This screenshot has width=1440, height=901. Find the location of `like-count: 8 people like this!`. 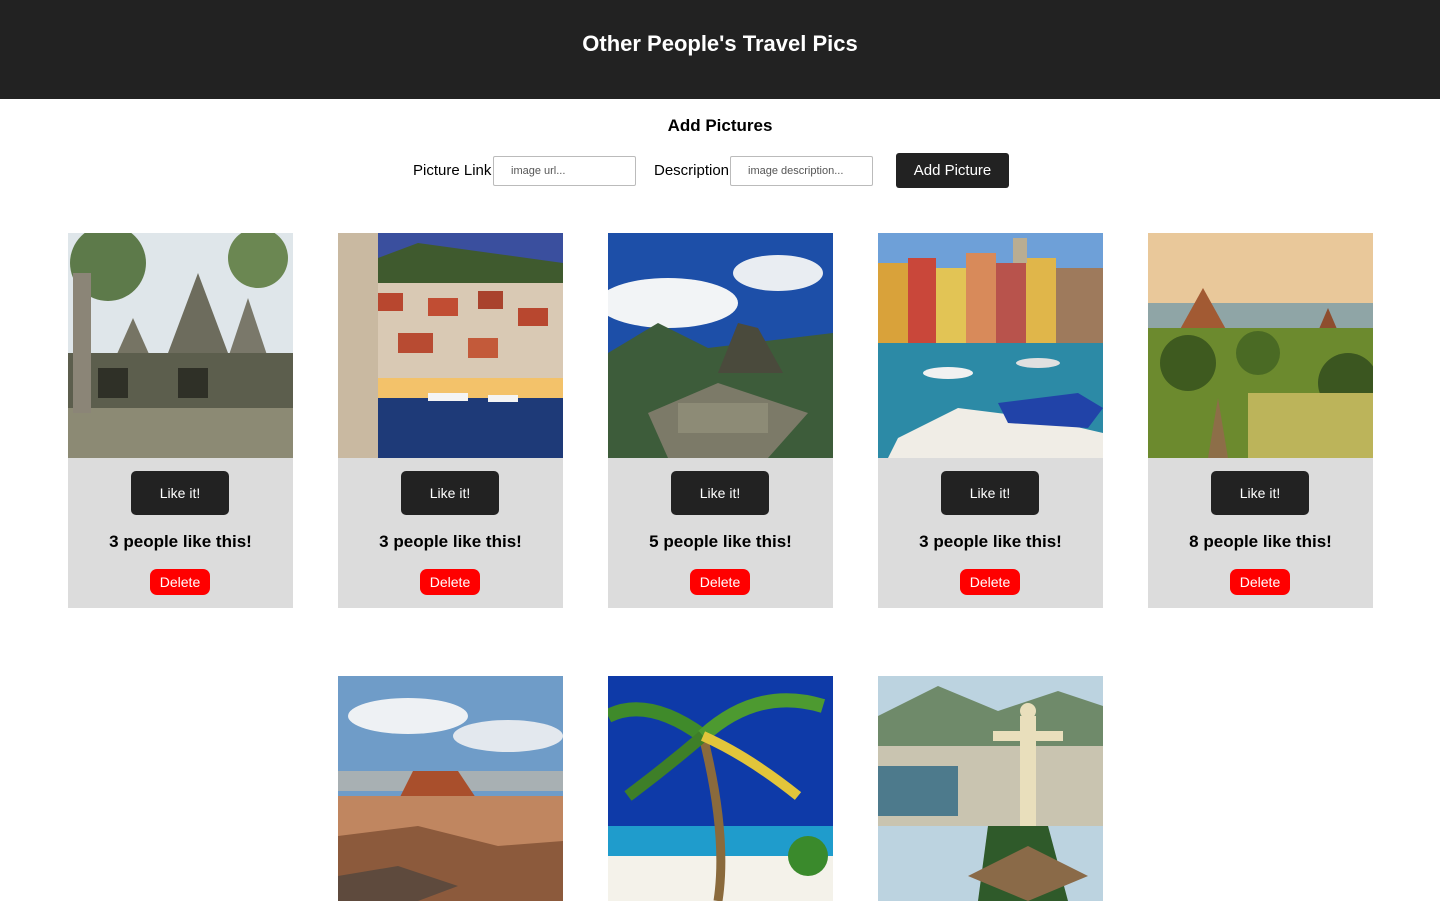

like-count: 8 people like this! is located at coordinates (1260, 541).